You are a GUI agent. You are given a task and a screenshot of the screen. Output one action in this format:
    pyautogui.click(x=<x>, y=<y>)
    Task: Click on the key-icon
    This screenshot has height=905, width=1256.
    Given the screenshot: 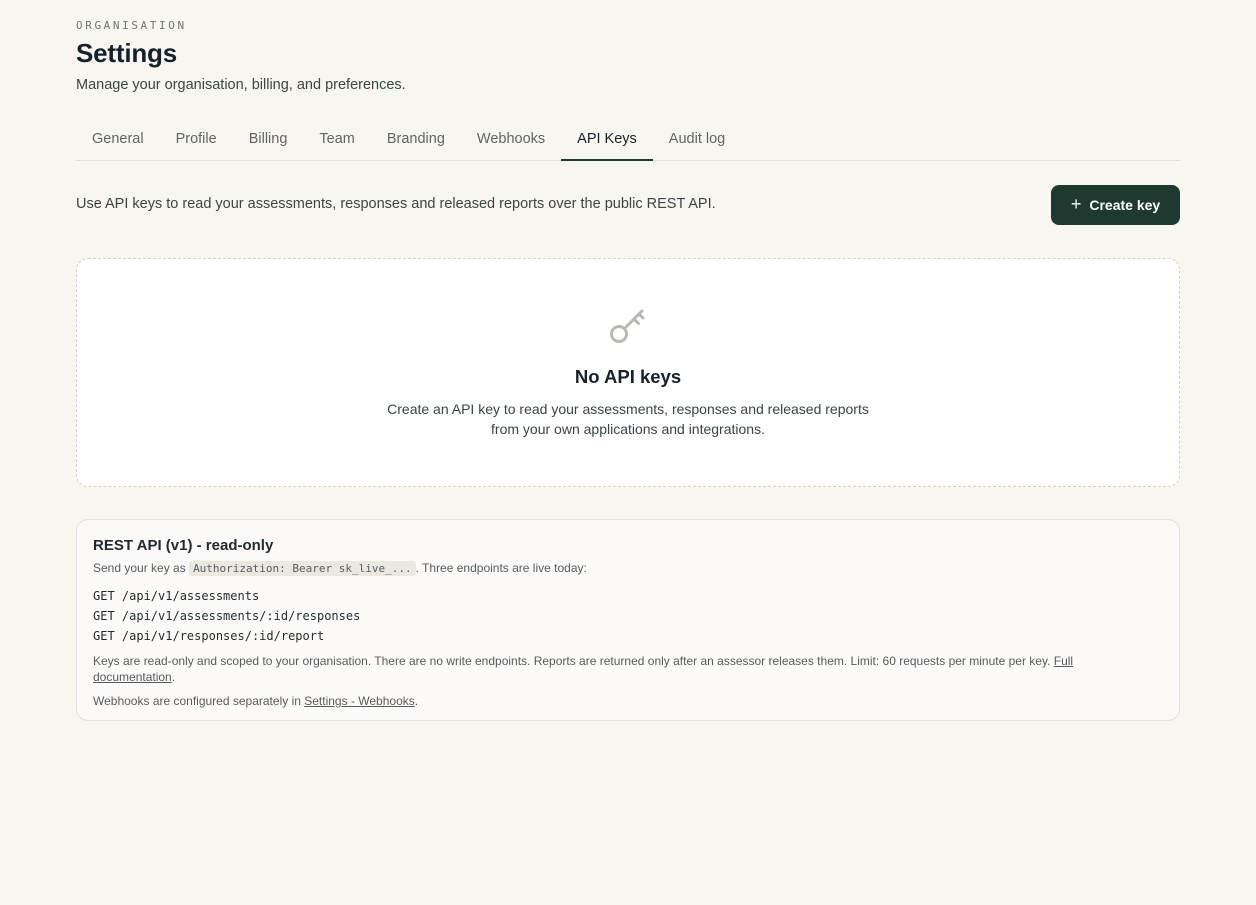 What is the action you would take?
    pyautogui.click(x=627, y=326)
    